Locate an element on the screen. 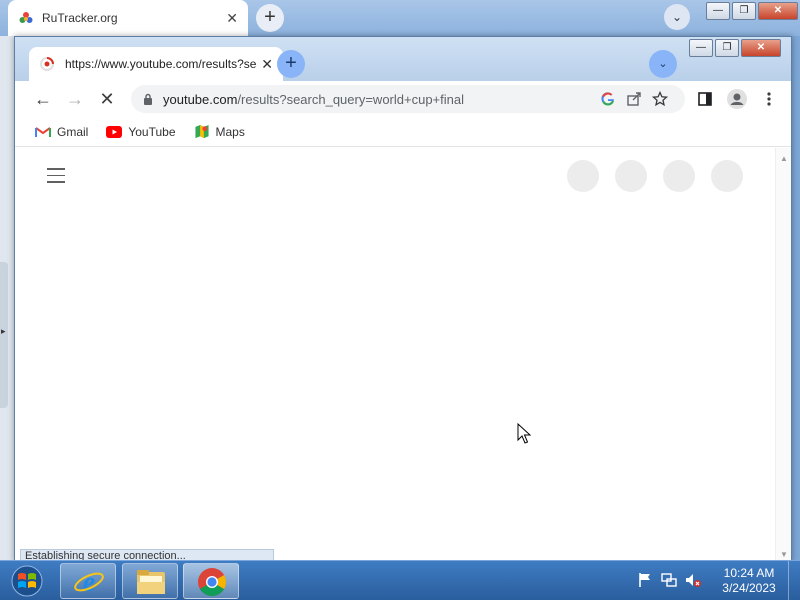  url-host: youtube.com is located at coordinates (200, 99).